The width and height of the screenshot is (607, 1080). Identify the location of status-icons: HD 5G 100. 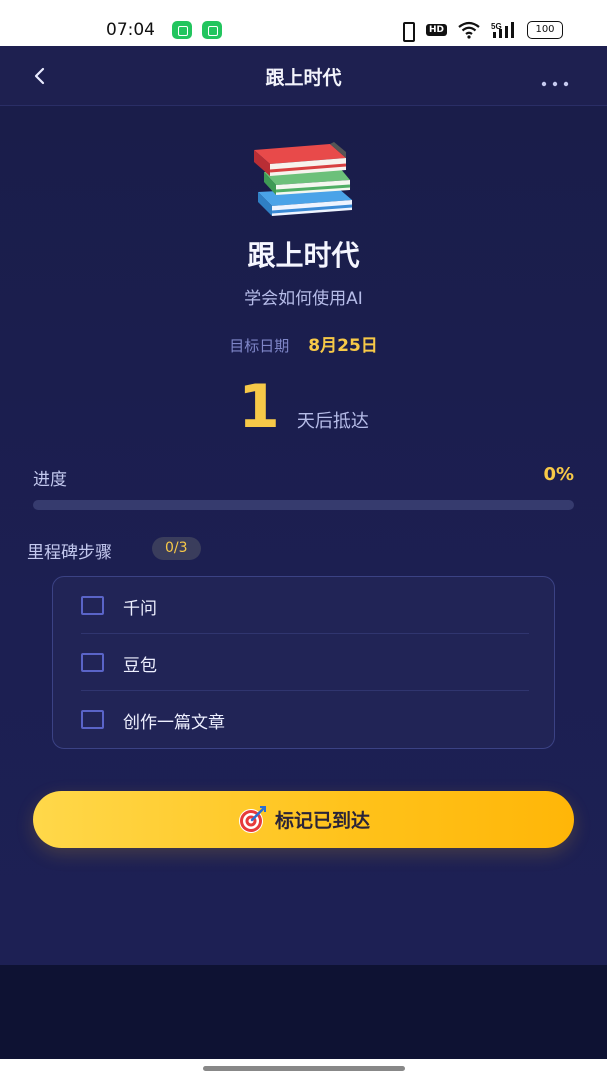
(480, 31).